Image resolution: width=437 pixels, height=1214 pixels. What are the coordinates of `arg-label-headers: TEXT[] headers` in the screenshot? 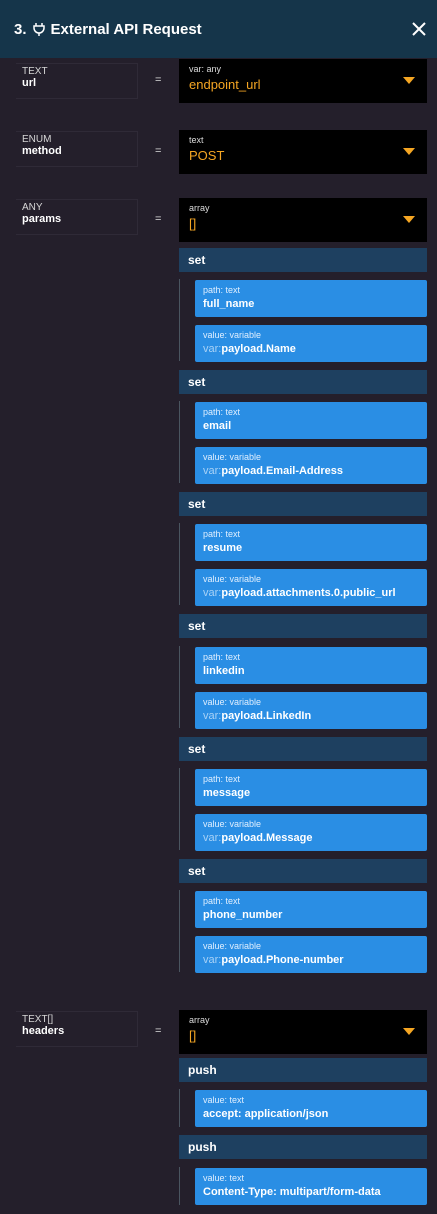 It's located at (77, 1029).